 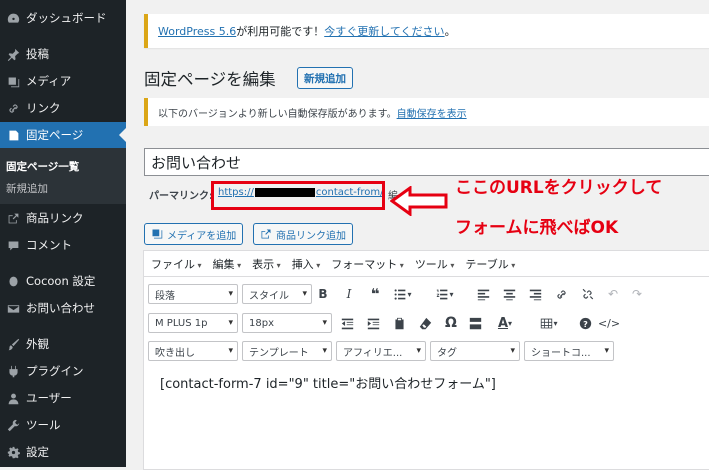 What do you see at coordinates (311, 236) in the screenshot?
I see `add-product-link-label: 商品リンク追加` at bounding box center [311, 236].